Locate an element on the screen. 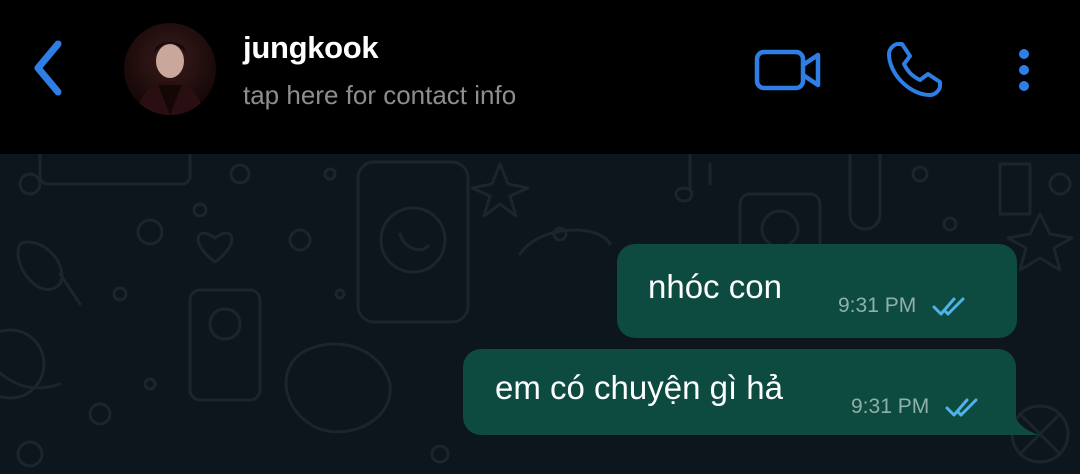  outgoing-message-bubble: nhóc con 9:31 PM is located at coordinates (817, 291).